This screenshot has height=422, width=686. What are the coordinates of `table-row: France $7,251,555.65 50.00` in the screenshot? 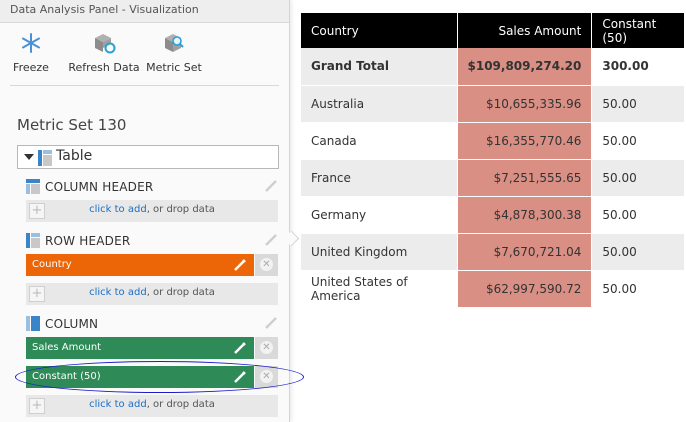 It's located at (492, 178).